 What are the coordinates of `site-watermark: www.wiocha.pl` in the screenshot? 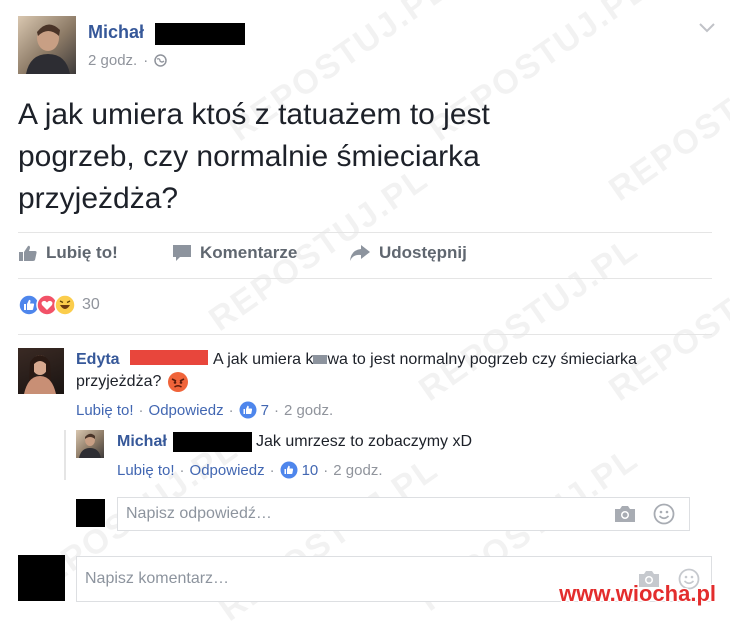 It's located at (637, 593).